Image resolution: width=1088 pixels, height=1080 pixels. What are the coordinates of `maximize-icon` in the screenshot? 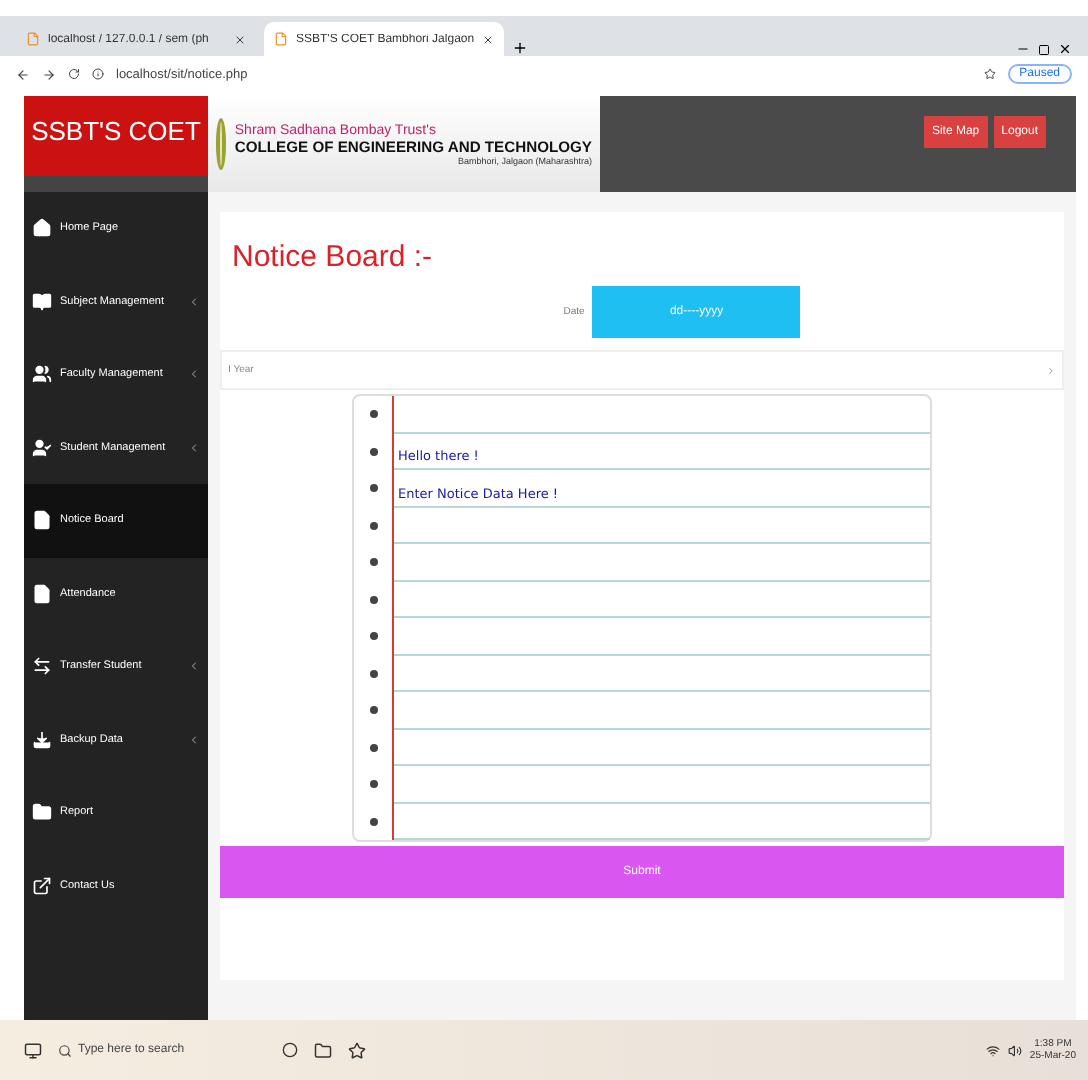 It's located at (1044, 50).